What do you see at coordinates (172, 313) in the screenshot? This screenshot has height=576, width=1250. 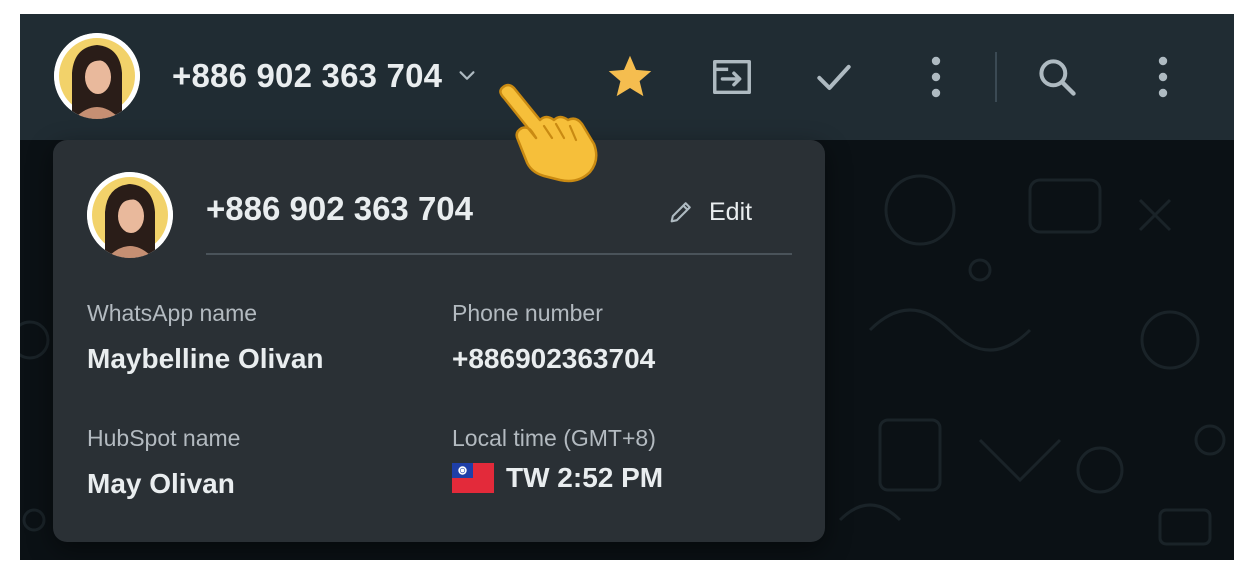 I see `whatsapp-name-label: WhatsApp name` at bounding box center [172, 313].